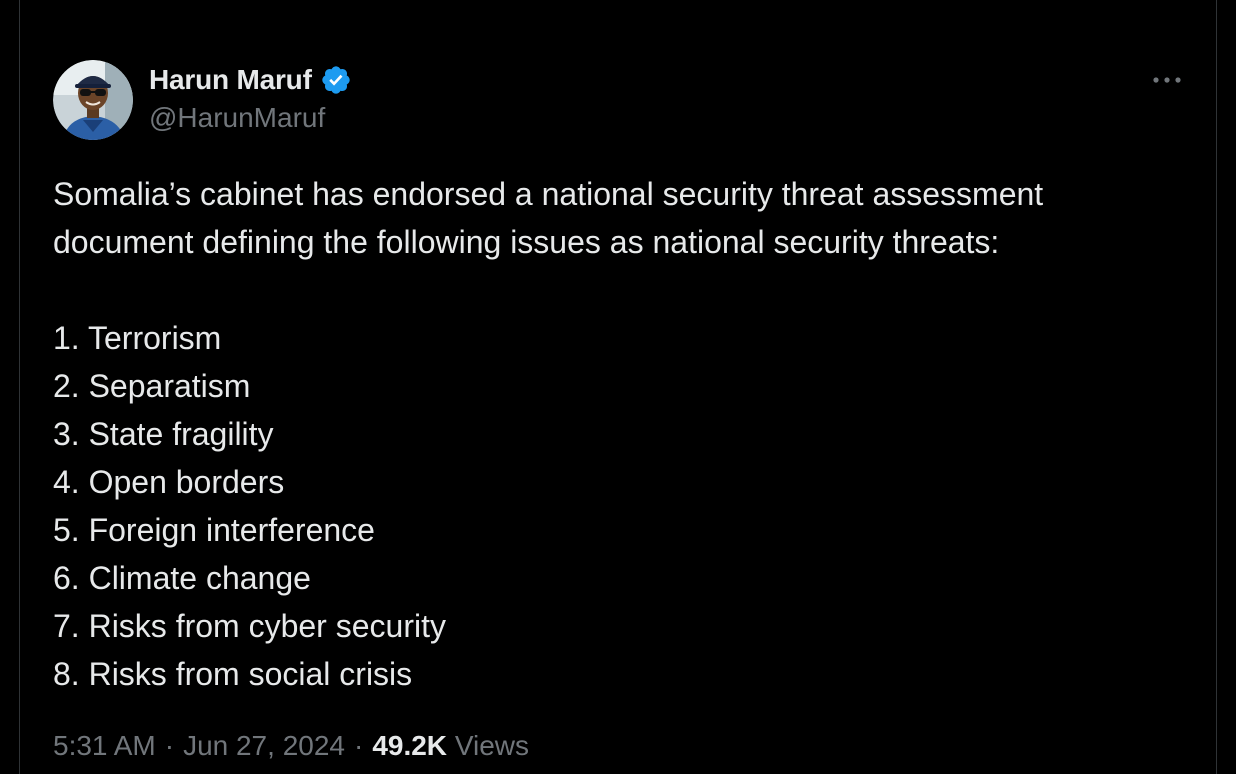 The image size is (1236, 774). I want to click on threat-list-item: 4. Open borders, so click(169, 482).